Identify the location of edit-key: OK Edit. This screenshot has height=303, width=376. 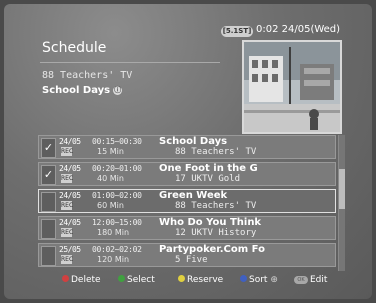
(310, 280).